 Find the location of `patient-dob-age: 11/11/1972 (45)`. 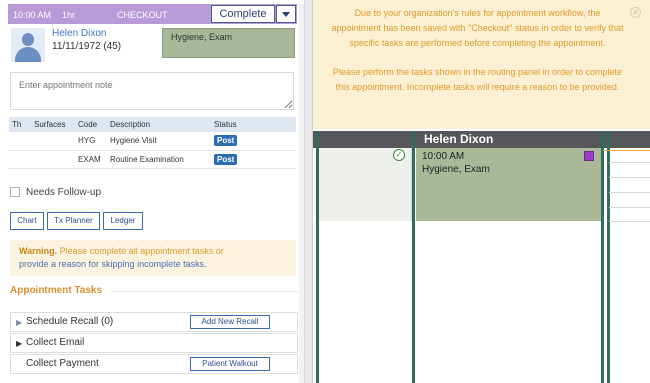

patient-dob-age: 11/11/1972 (45) is located at coordinates (87, 46).